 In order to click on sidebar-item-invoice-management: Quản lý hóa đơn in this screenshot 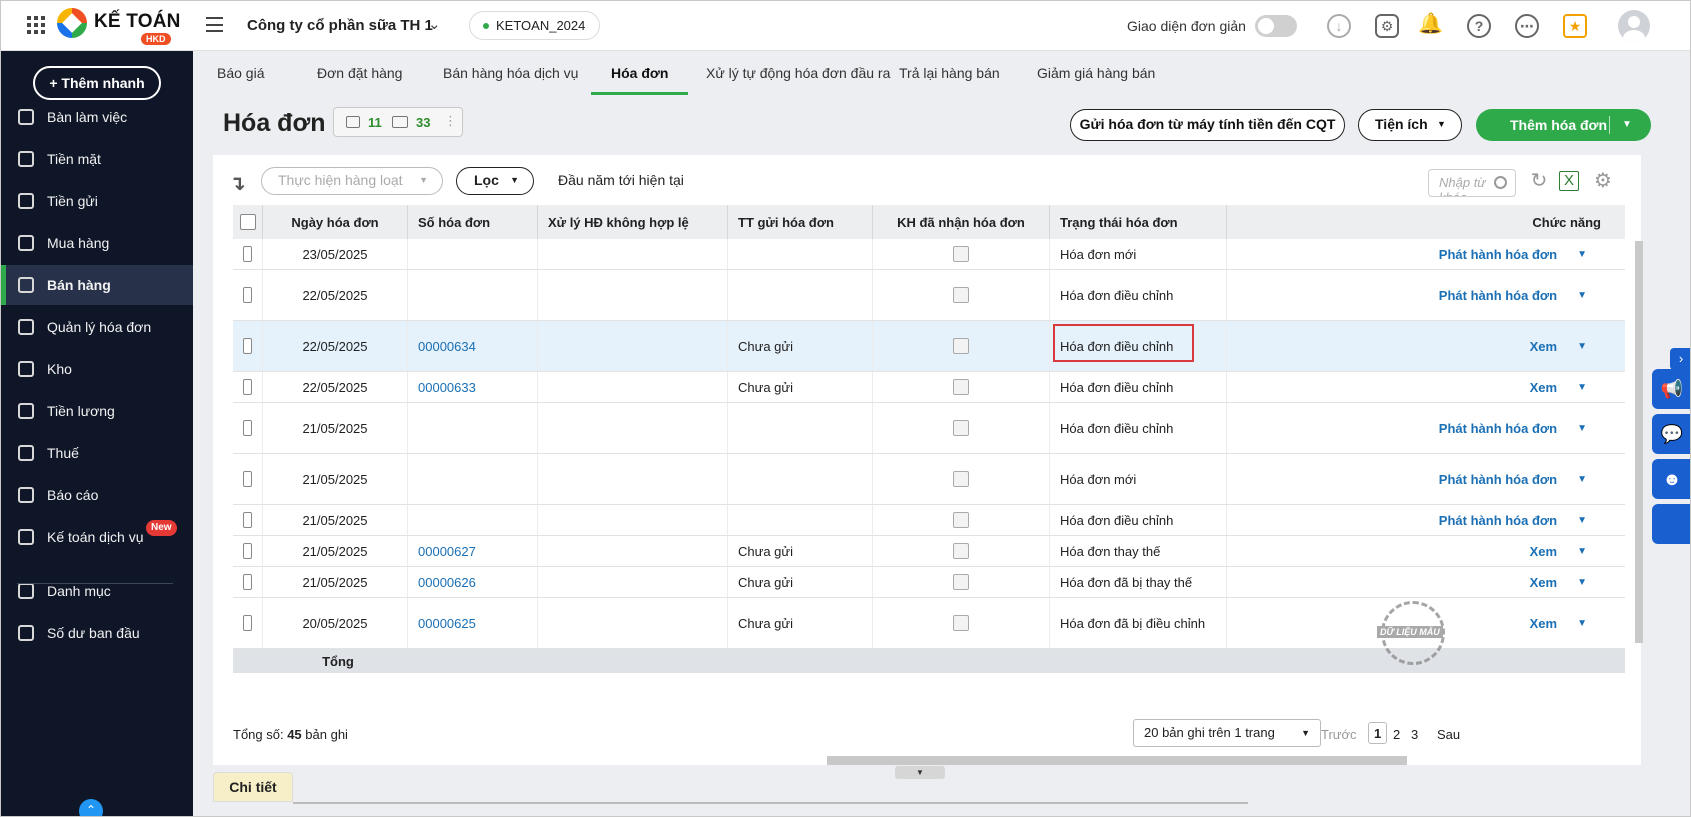, I will do `click(97, 327)`.